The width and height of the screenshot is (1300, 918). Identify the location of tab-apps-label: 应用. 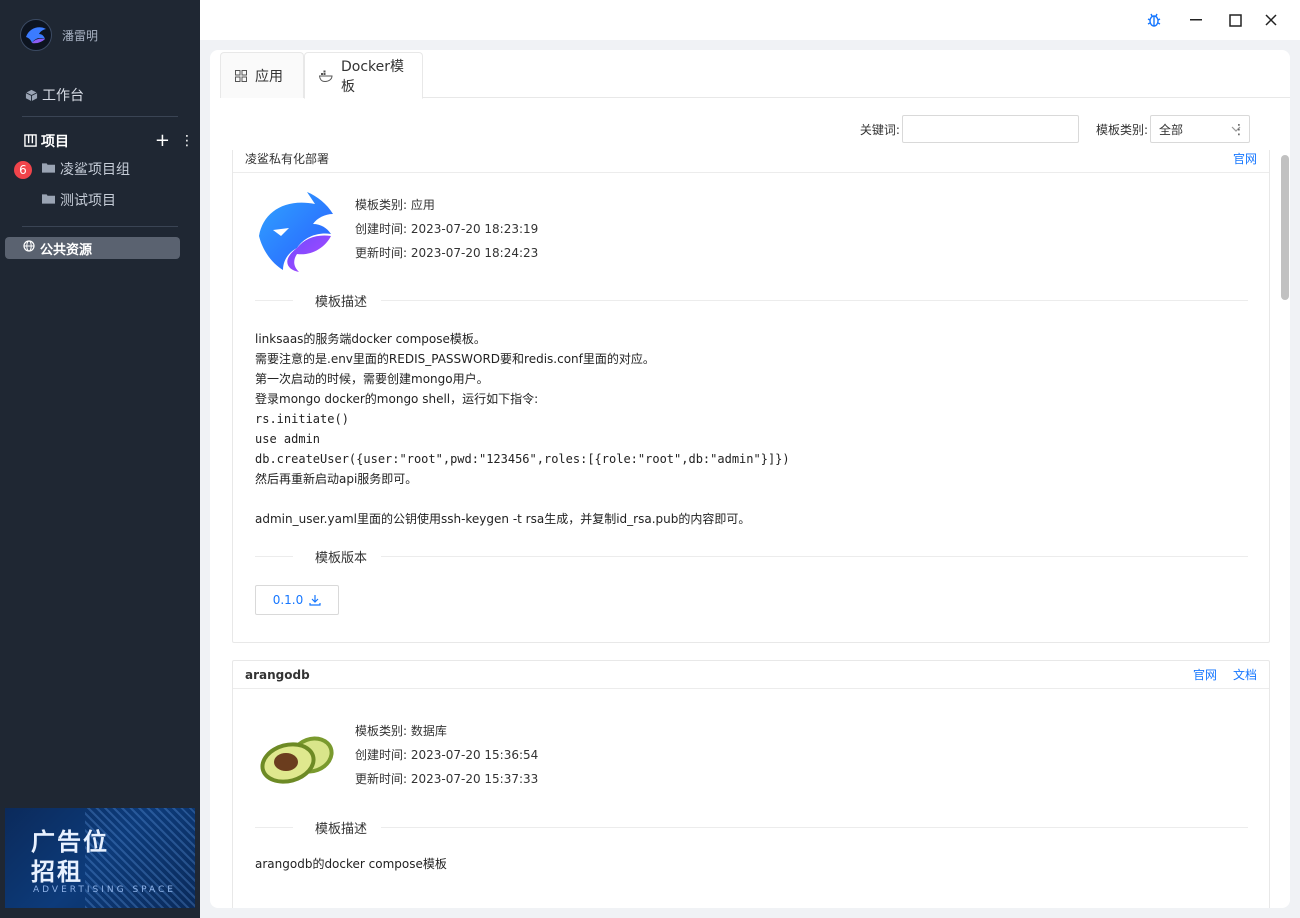
(269, 76).